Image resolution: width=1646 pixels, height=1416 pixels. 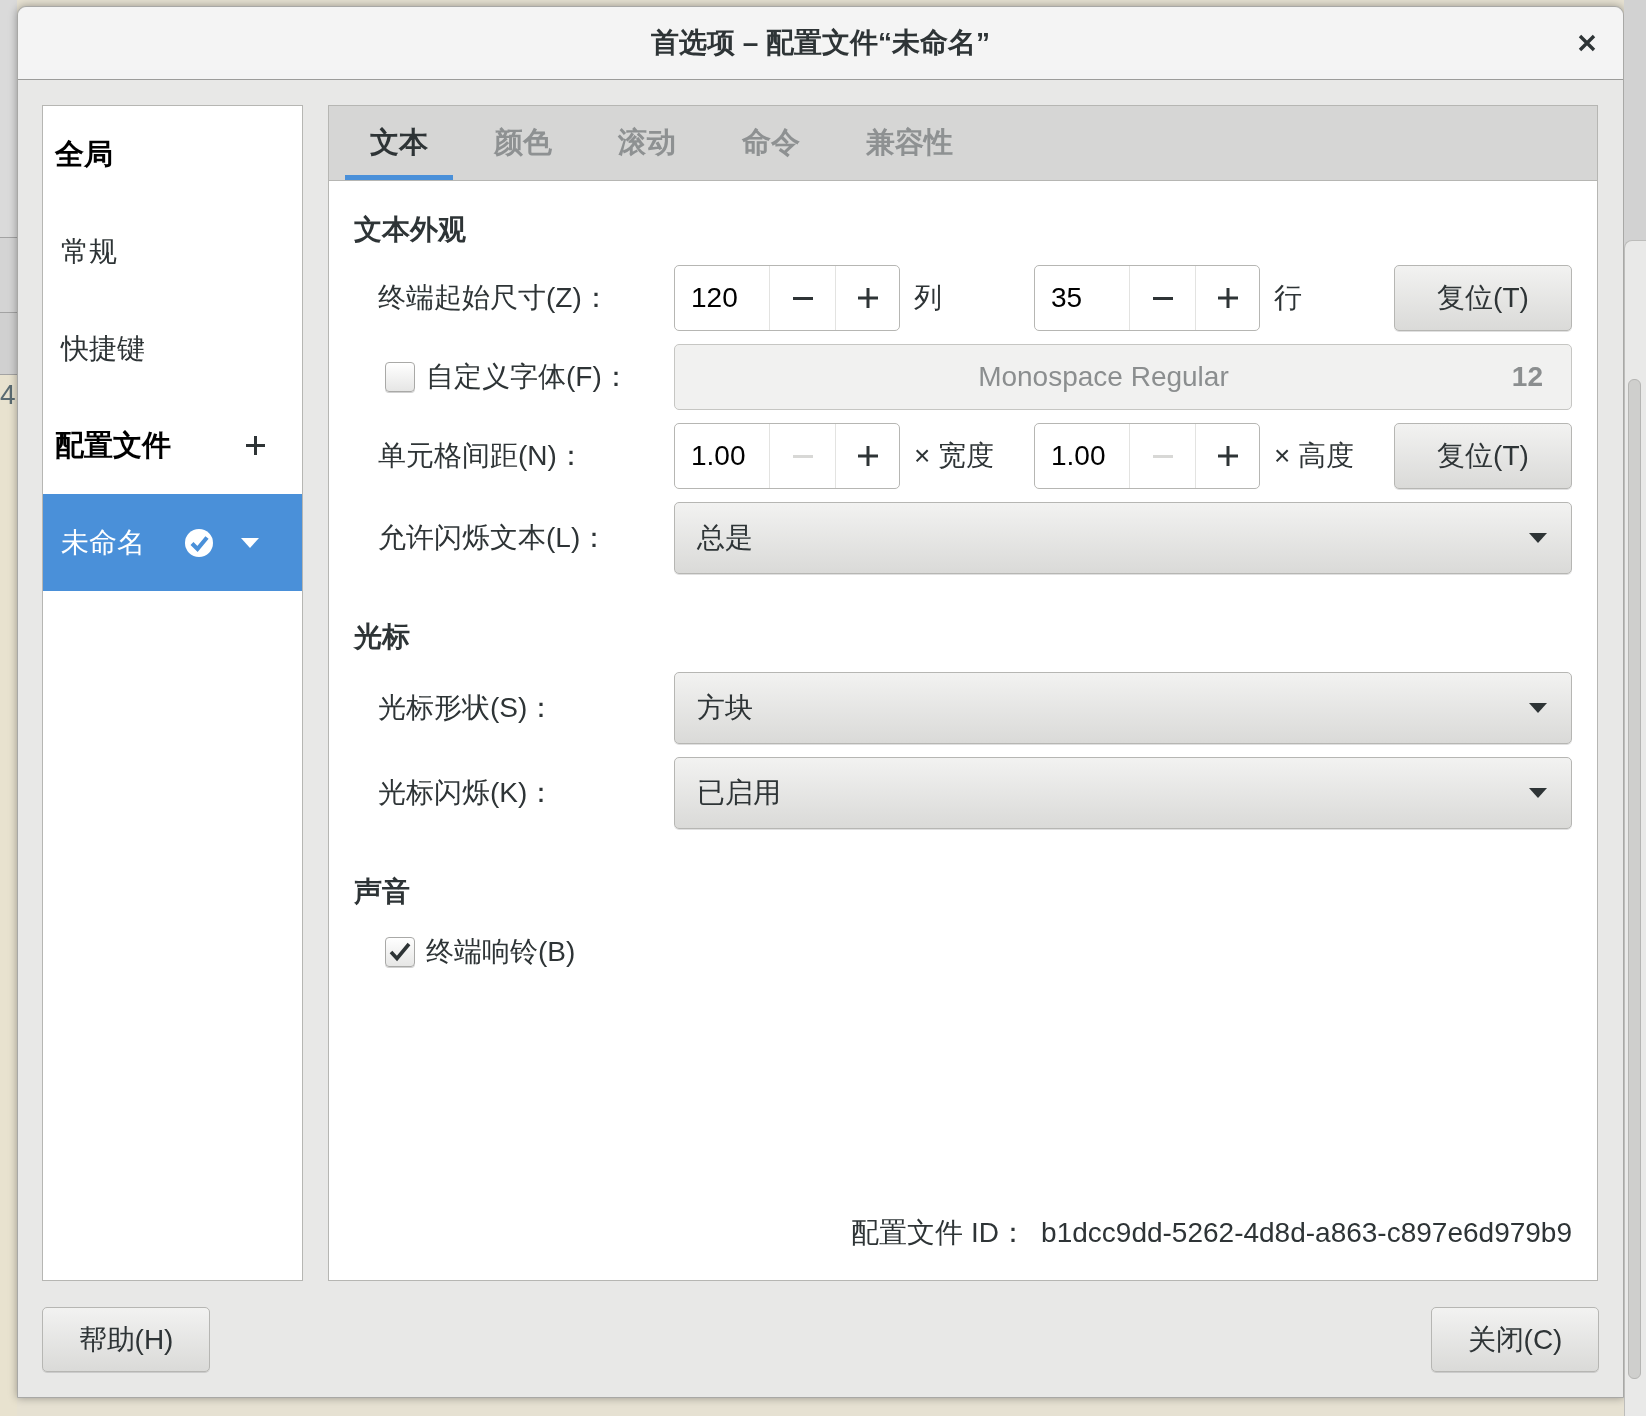 I want to click on section-title: 光标, so click(x=382, y=637).